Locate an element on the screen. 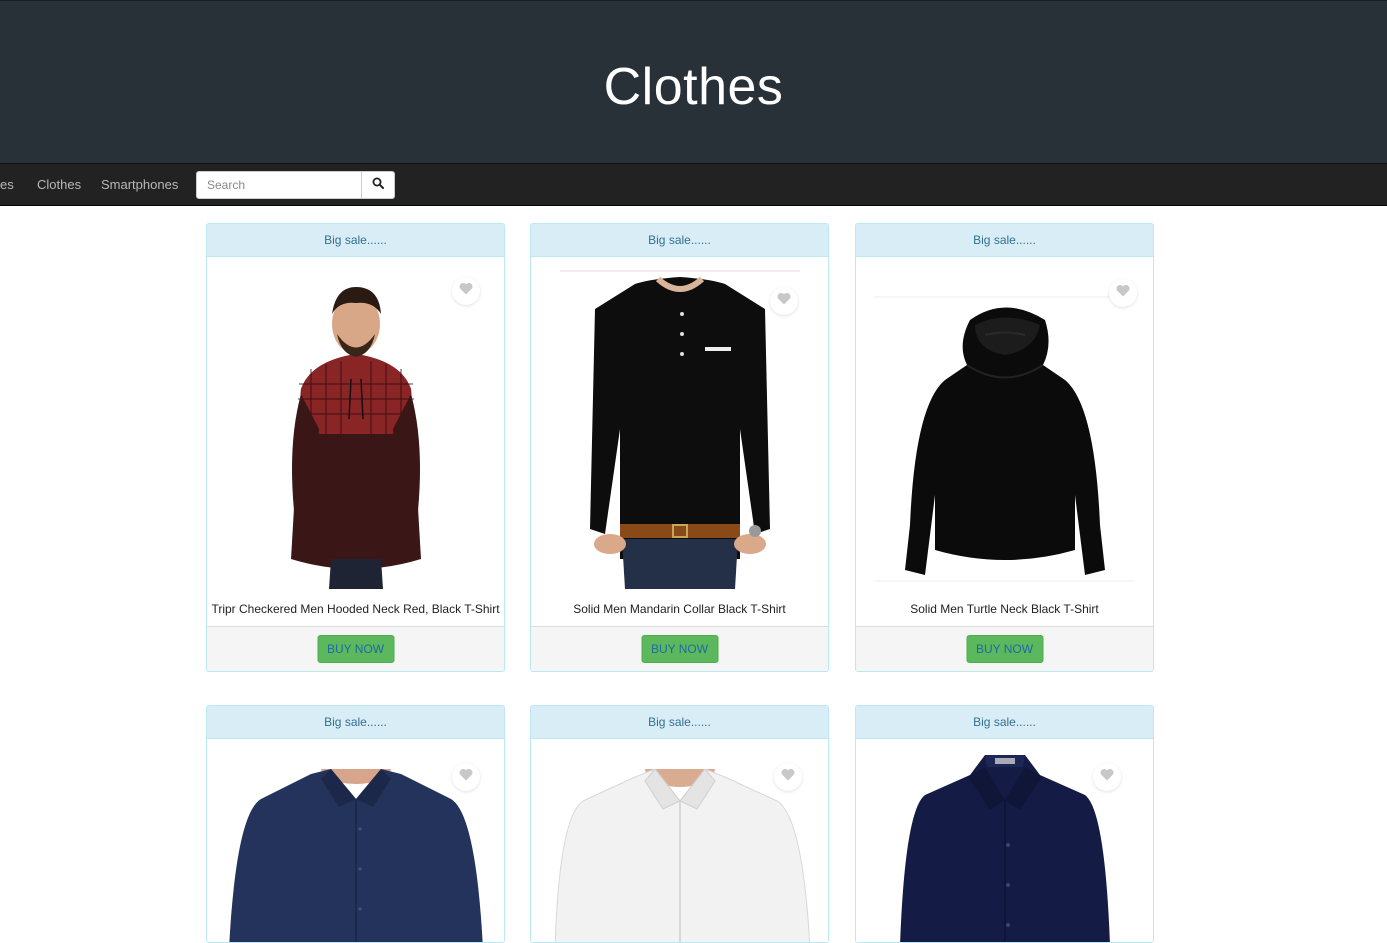 The height and width of the screenshot is (943, 1387). product-title: Solid Men Mandarin Collar Black T-Shirt is located at coordinates (679, 609).